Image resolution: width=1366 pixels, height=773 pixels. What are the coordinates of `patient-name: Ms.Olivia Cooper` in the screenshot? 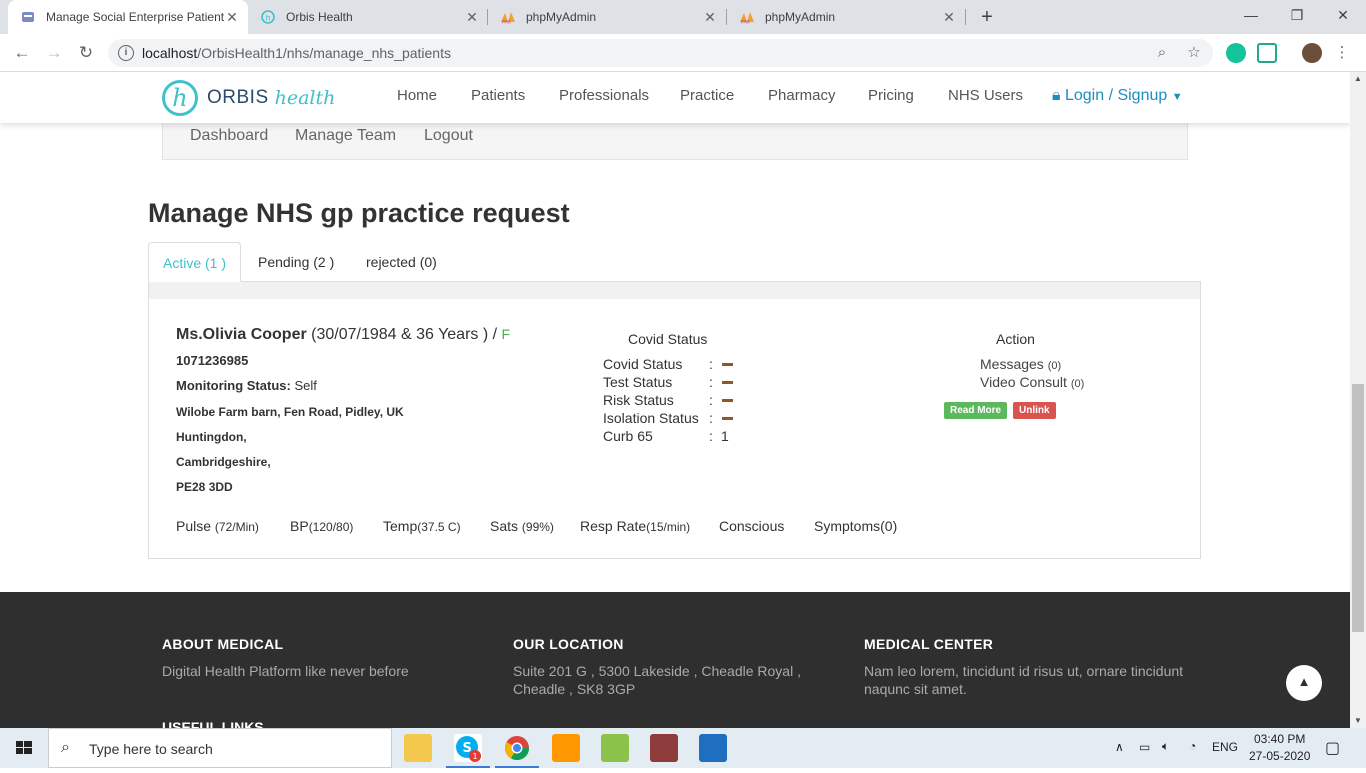 It's located at (241, 334).